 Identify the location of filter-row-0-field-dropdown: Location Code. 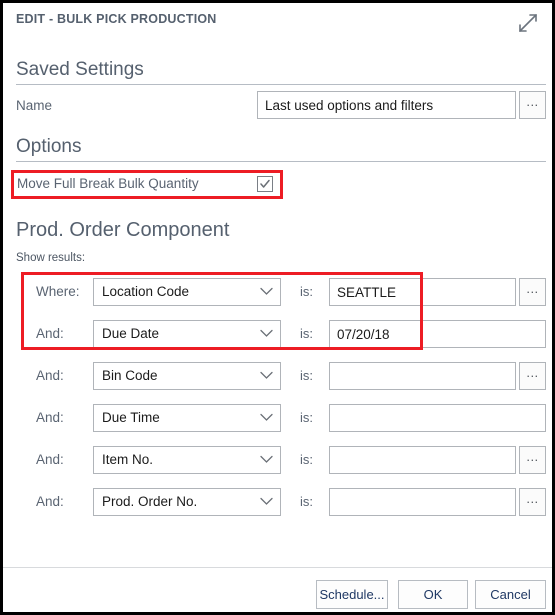
(187, 292).